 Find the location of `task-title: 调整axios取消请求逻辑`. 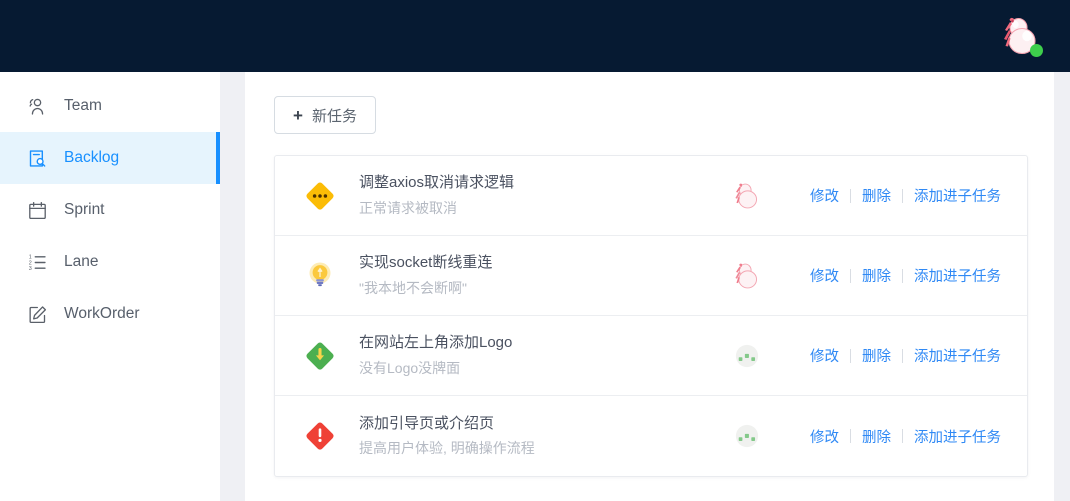

task-title: 调整axios取消请求逻辑 is located at coordinates (437, 183).